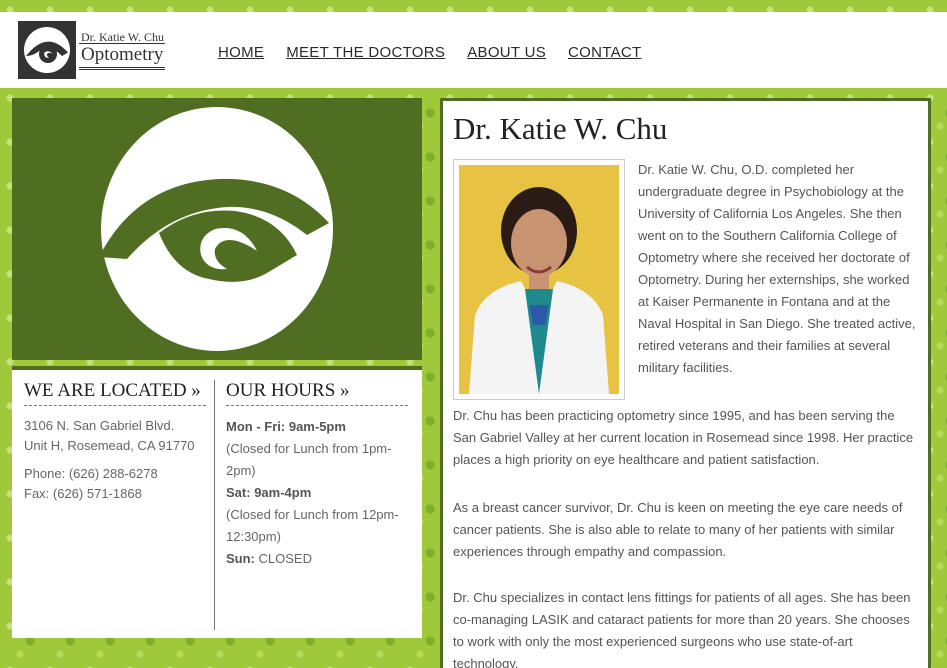 Image resolution: width=947 pixels, height=668 pixels. What do you see at coordinates (285, 558) in the screenshot?
I see `sunday-time: CLOSED` at bounding box center [285, 558].